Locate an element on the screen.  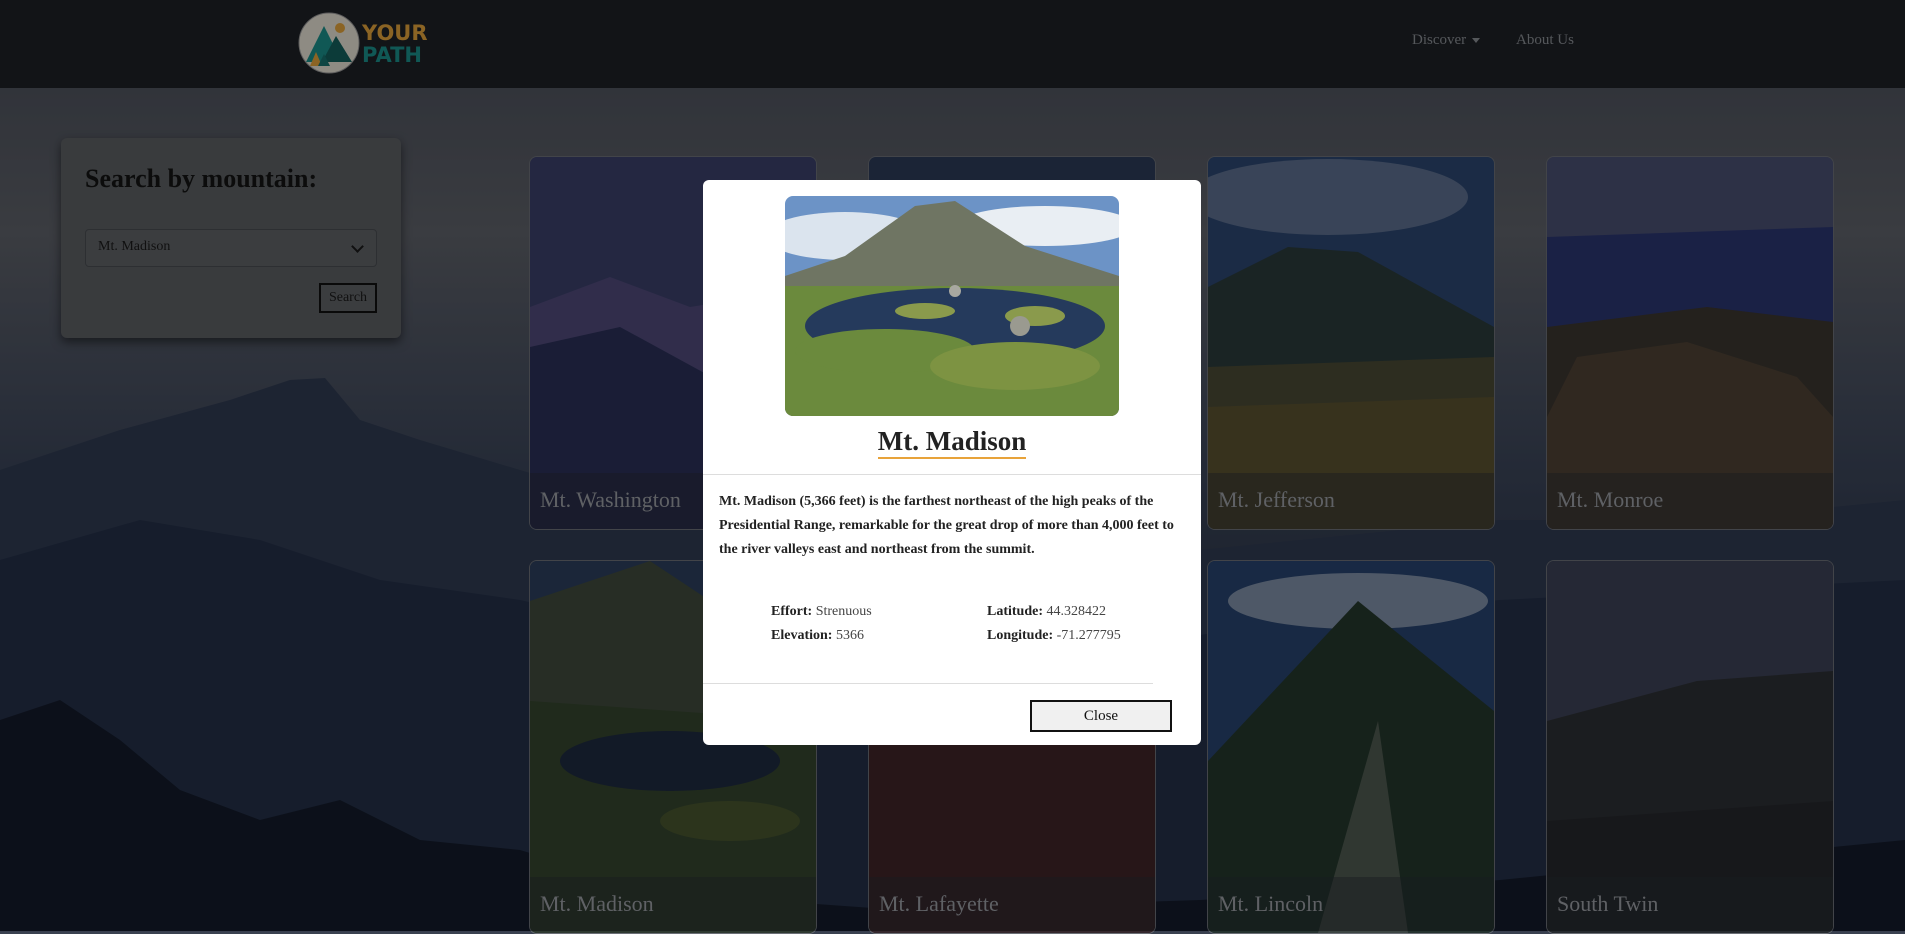
stat-effort-value: Strenuous is located at coordinates (843, 611).